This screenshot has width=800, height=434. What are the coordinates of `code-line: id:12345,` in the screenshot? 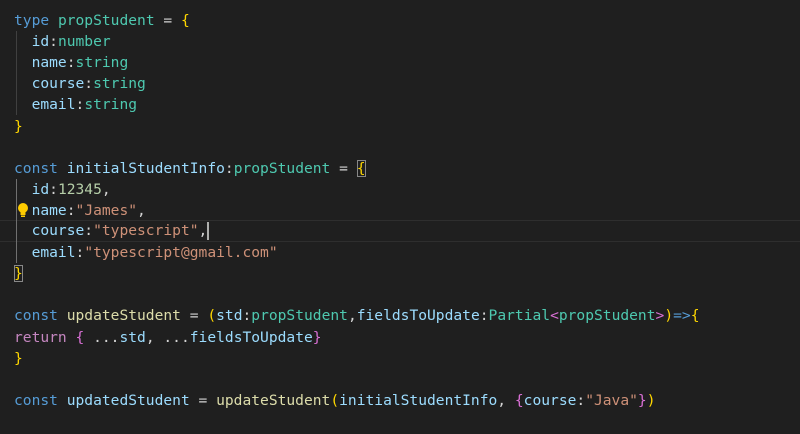 It's located at (62, 189).